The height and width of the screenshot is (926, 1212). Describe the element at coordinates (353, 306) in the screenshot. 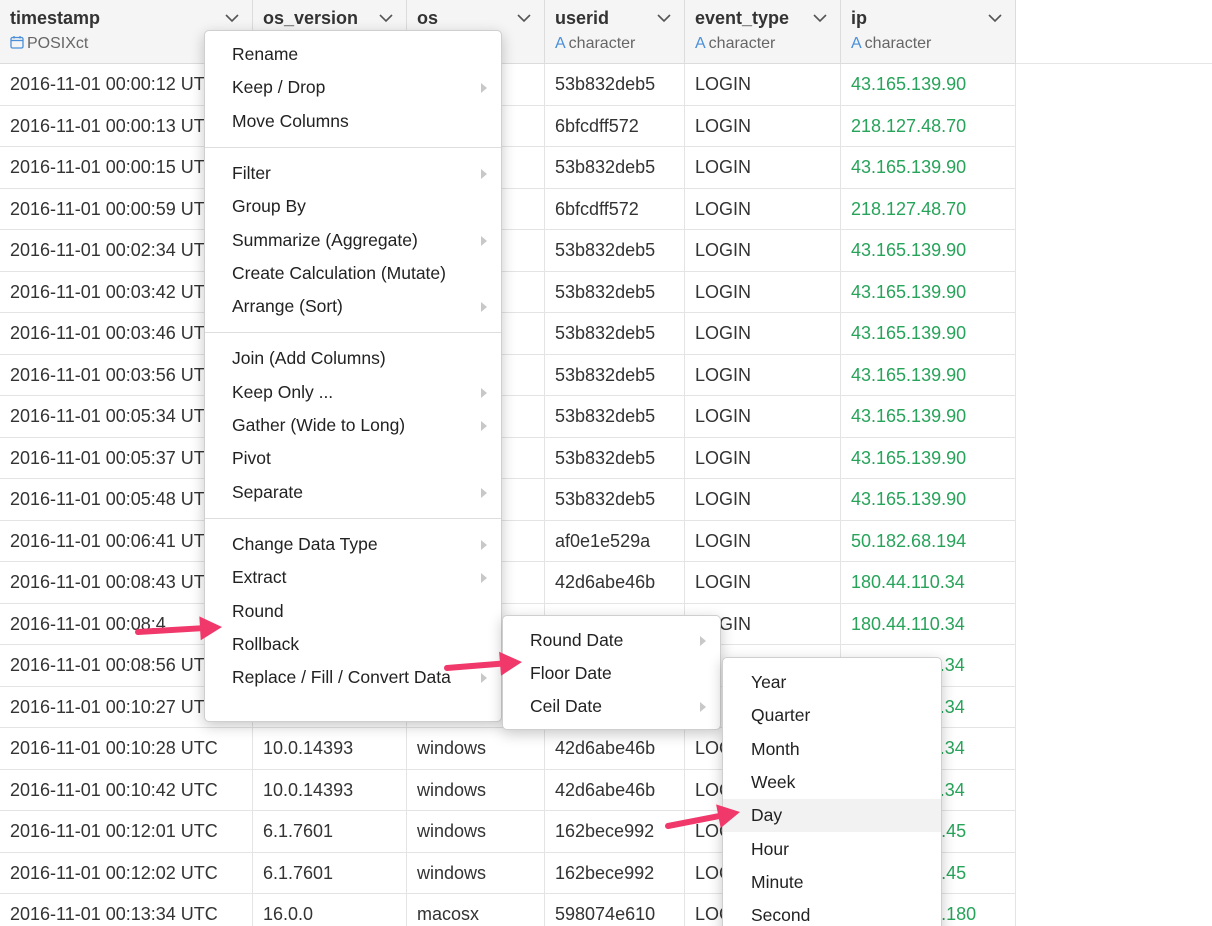

I see `menu-item-arrange-sort: Arrange (Sort)` at that location.